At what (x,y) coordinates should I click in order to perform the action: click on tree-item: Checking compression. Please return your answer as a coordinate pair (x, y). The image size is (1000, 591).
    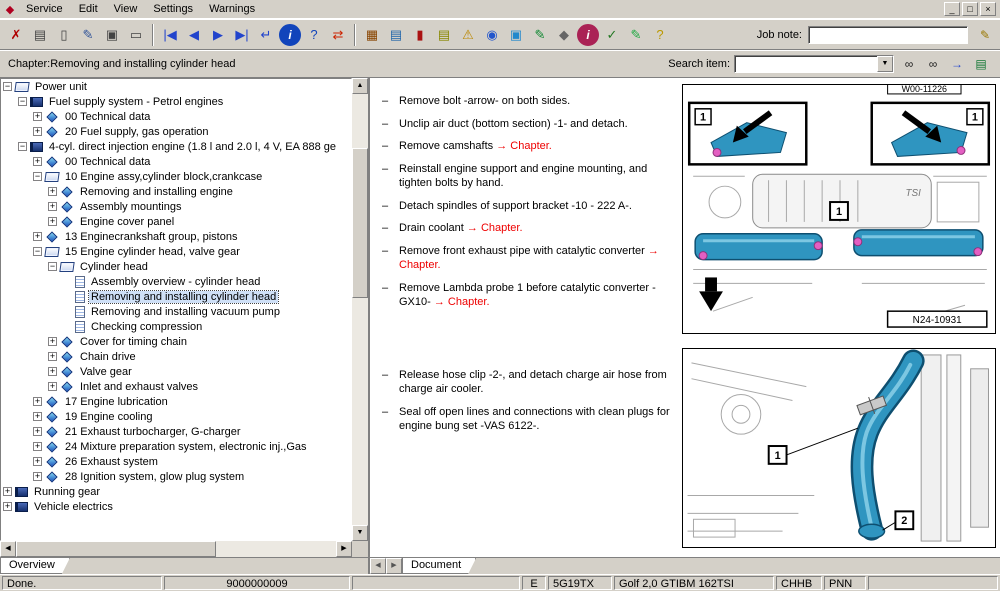
    Looking at the image, I should click on (176, 326).